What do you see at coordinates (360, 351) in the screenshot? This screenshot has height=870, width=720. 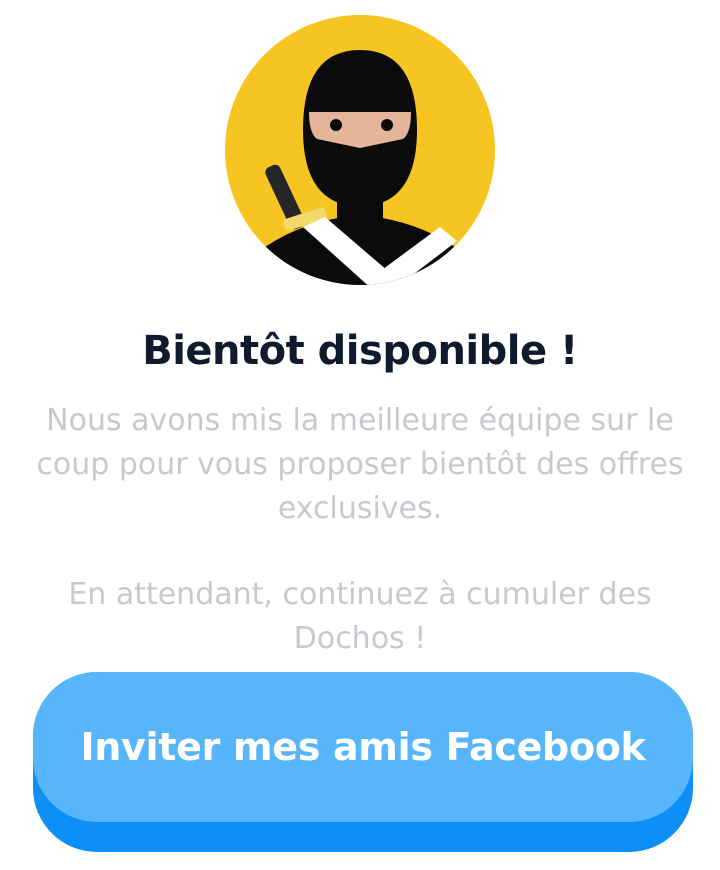 I see `page-title: Bientôt disponible !` at bounding box center [360, 351].